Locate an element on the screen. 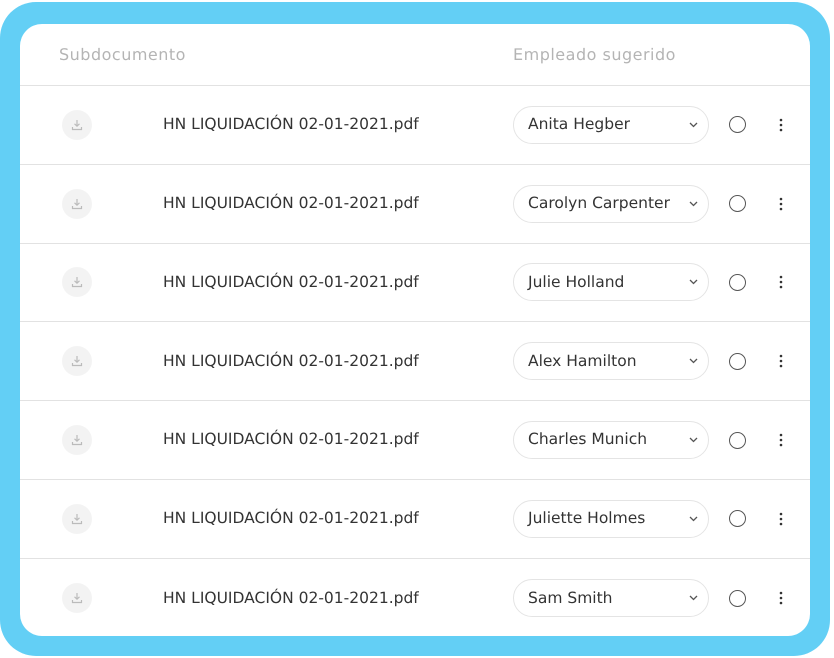  employee-dropdown: Carolyn Carpenter is located at coordinates (611, 203).